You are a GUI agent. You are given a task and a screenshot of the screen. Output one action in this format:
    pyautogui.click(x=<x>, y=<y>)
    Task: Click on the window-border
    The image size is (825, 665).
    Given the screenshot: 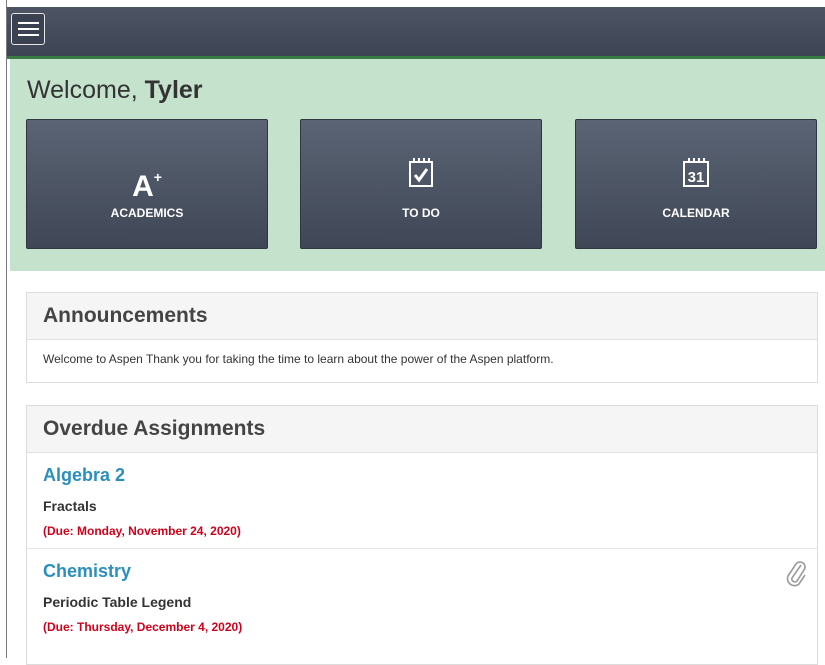 What is the action you would take?
    pyautogui.click(x=6, y=329)
    